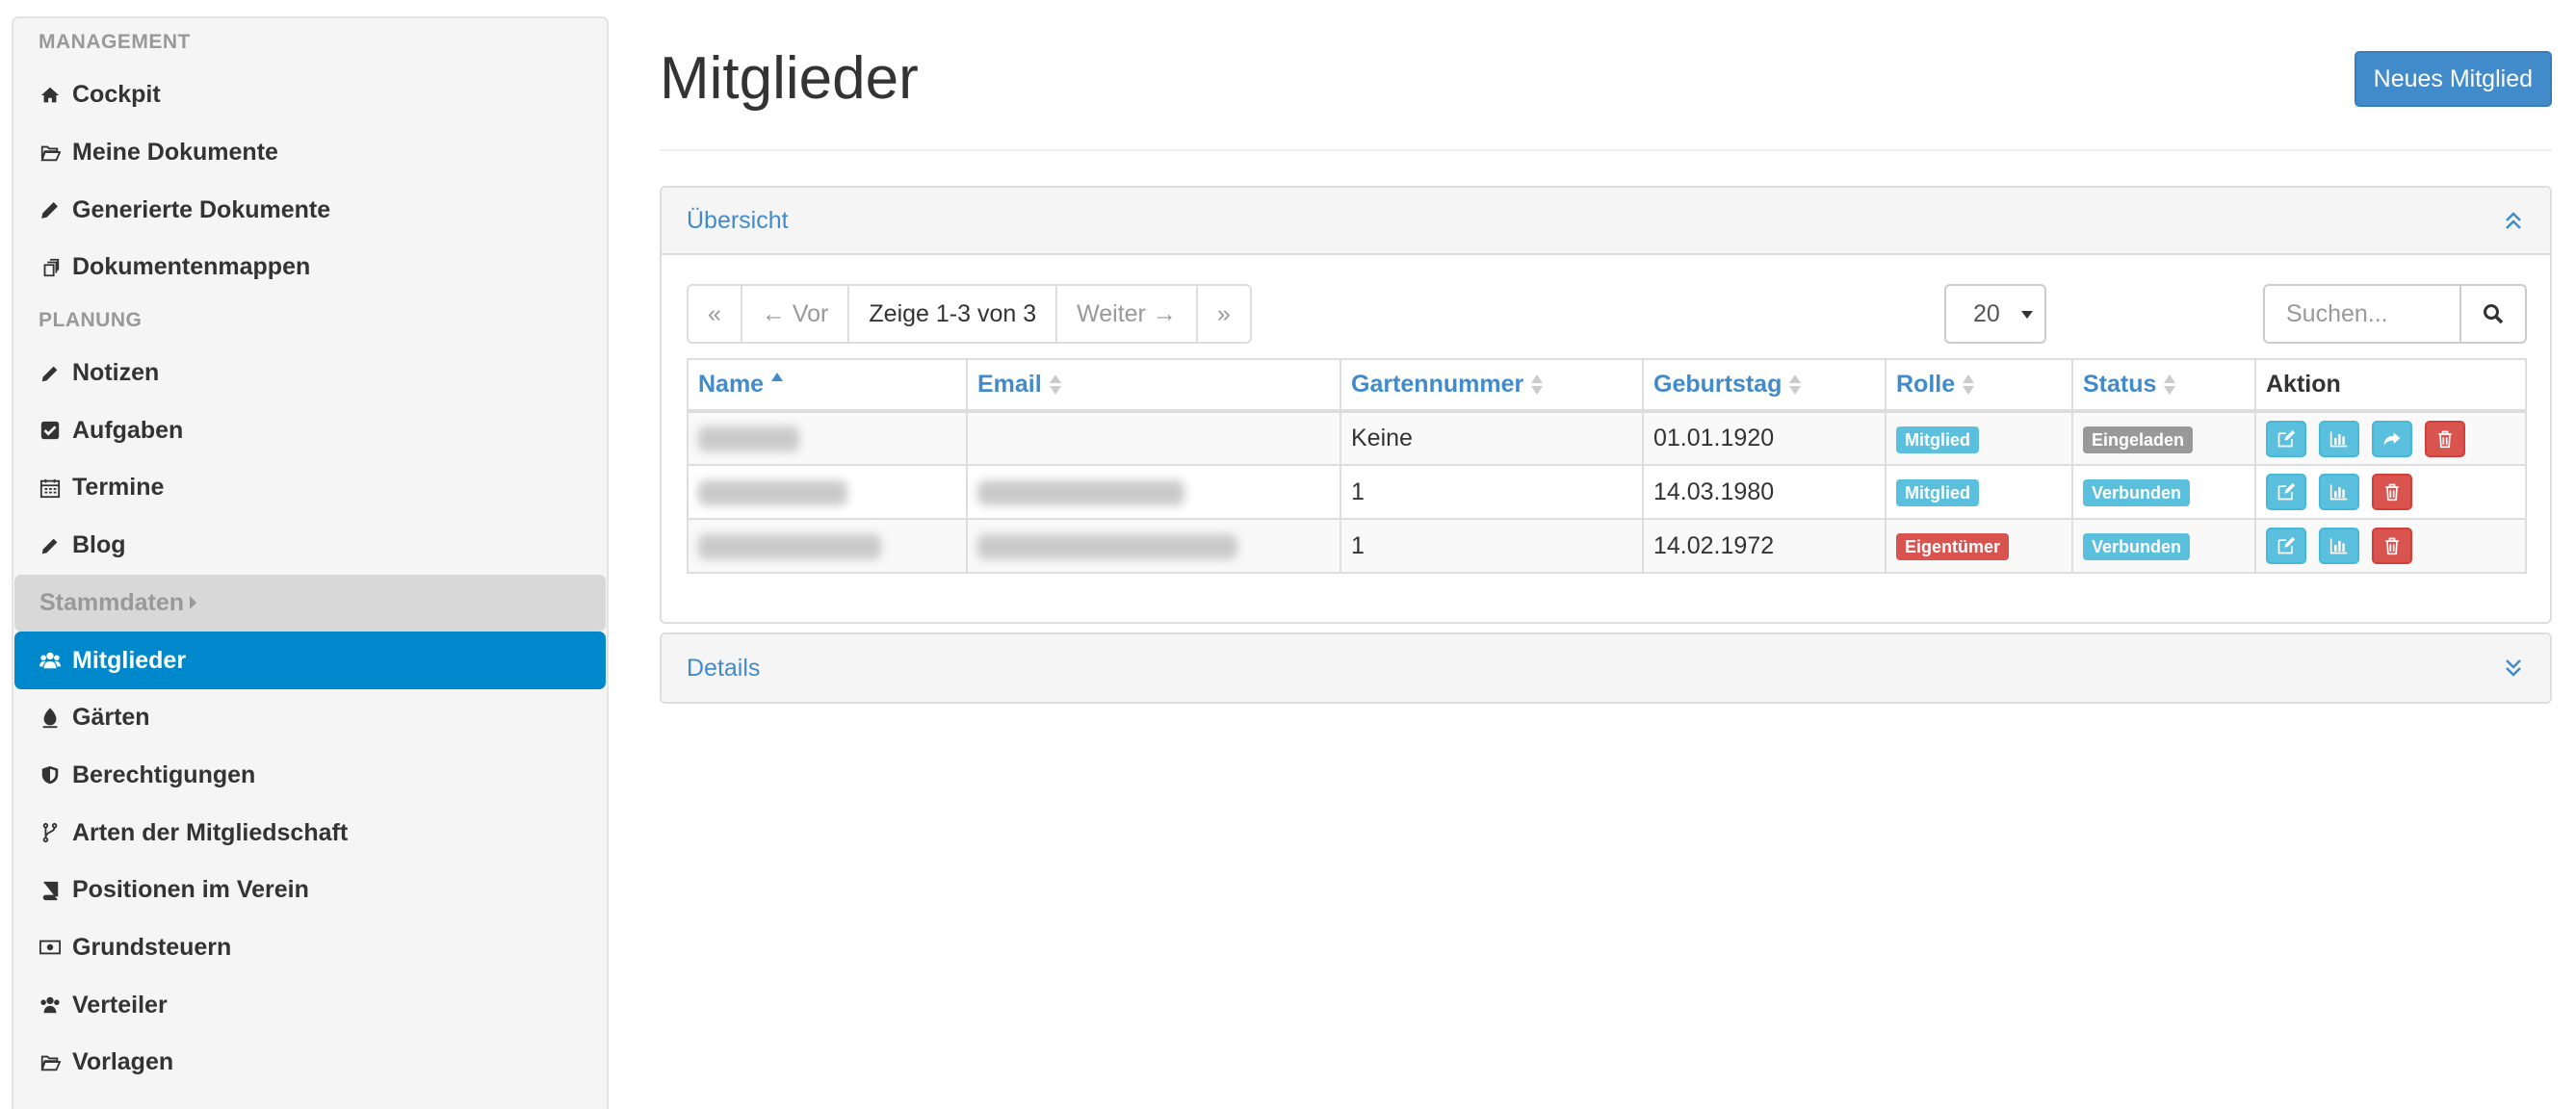  I want to click on details-panel-title: Details, so click(724, 668).